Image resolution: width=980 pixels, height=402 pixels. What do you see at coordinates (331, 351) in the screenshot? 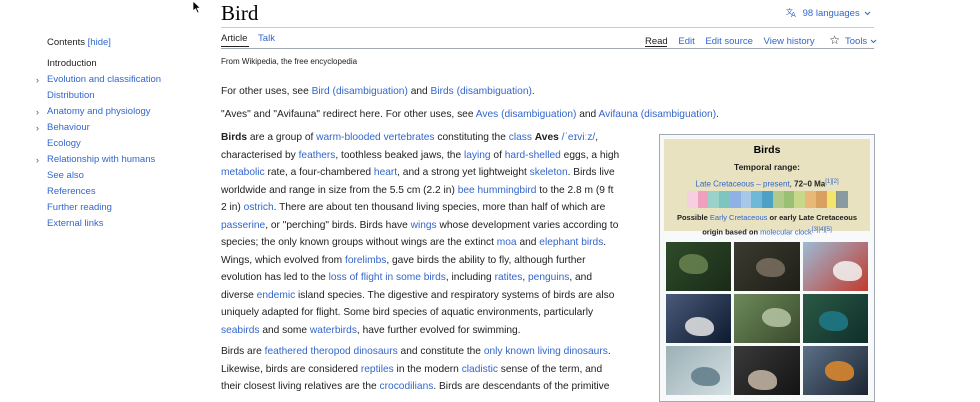
I see `inline-link: feathered theropod dinosaurs` at bounding box center [331, 351].